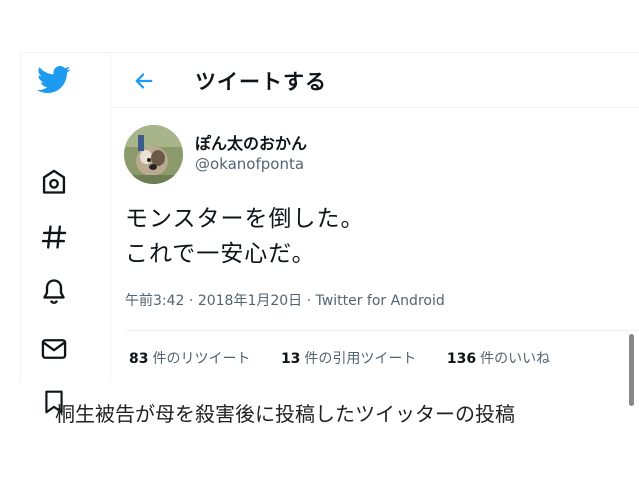 The width and height of the screenshot is (639, 480). What do you see at coordinates (245, 219) in the screenshot?
I see `tweet-line: モンスターを倒した。` at bounding box center [245, 219].